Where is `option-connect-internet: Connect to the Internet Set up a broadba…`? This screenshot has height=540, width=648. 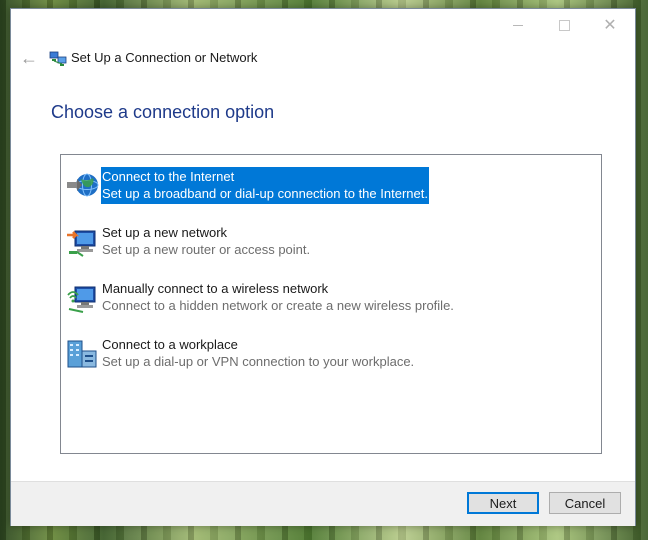
option-connect-internet: Connect to the Internet Set up a broadba… is located at coordinates (330, 187).